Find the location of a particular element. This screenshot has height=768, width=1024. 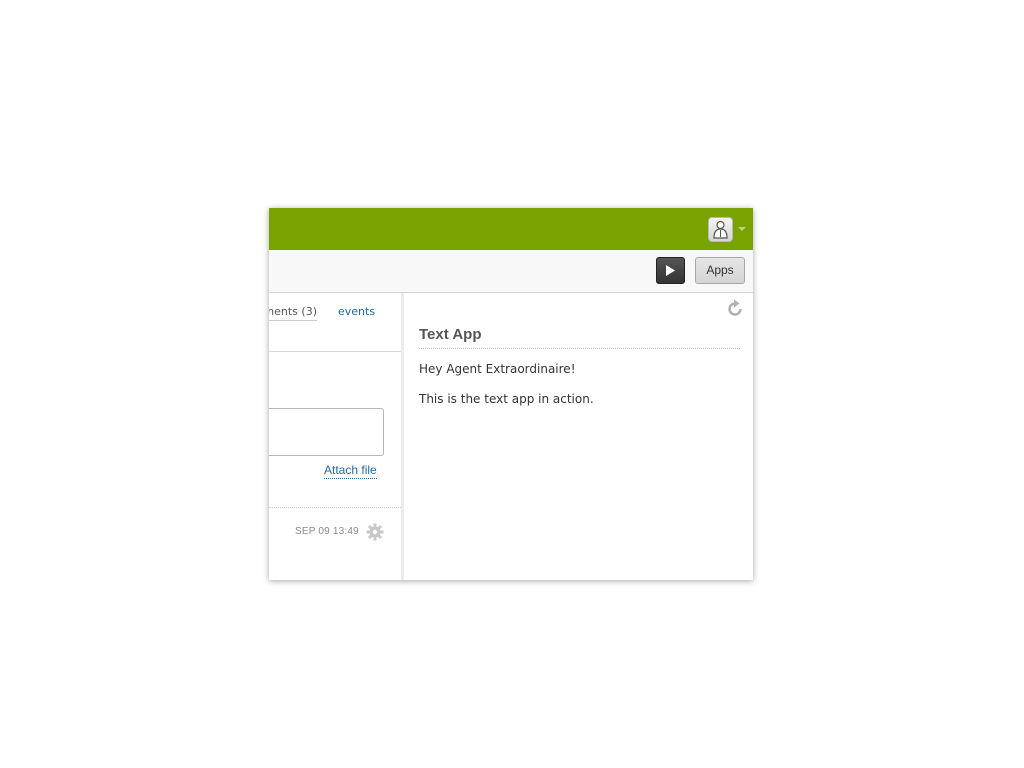

ticket-toolbar: Apps is located at coordinates (511, 271).